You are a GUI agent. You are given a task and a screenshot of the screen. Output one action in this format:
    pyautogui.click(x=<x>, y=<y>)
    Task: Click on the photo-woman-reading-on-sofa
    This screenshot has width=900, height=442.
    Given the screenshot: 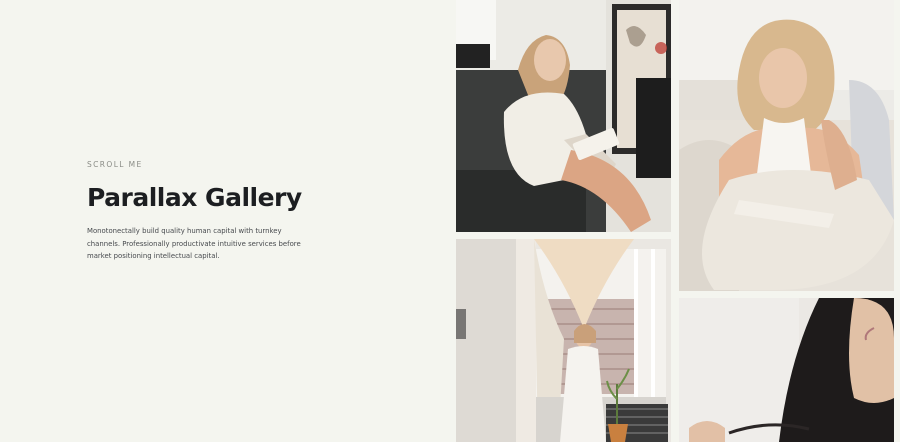 What is the action you would take?
    pyautogui.click(x=563, y=116)
    